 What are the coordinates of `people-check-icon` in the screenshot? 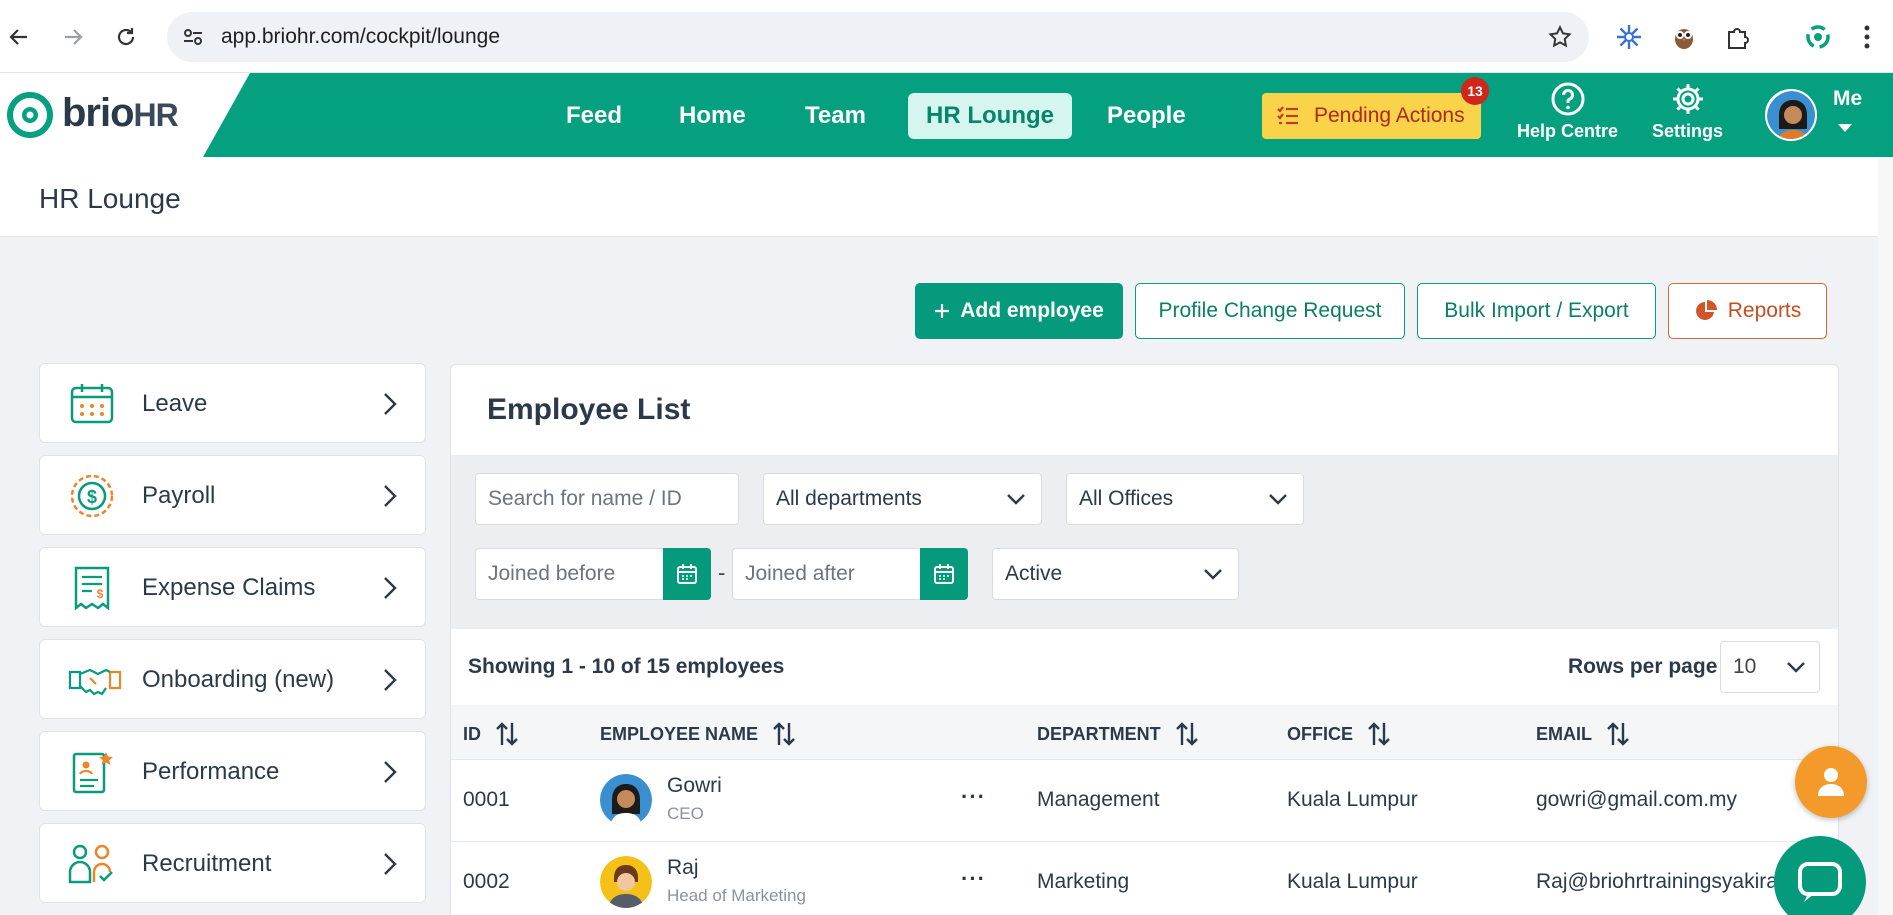 It's located at (90, 864).